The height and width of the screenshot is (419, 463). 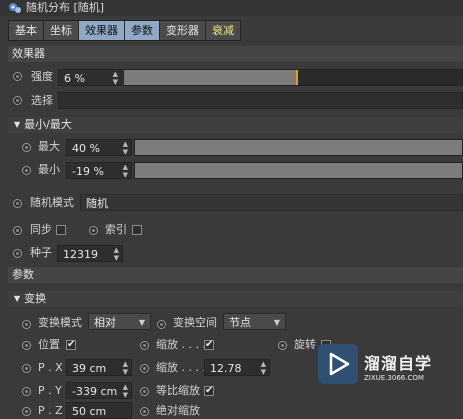 I want to click on seed-animate-radio, so click(x=17, y=253).